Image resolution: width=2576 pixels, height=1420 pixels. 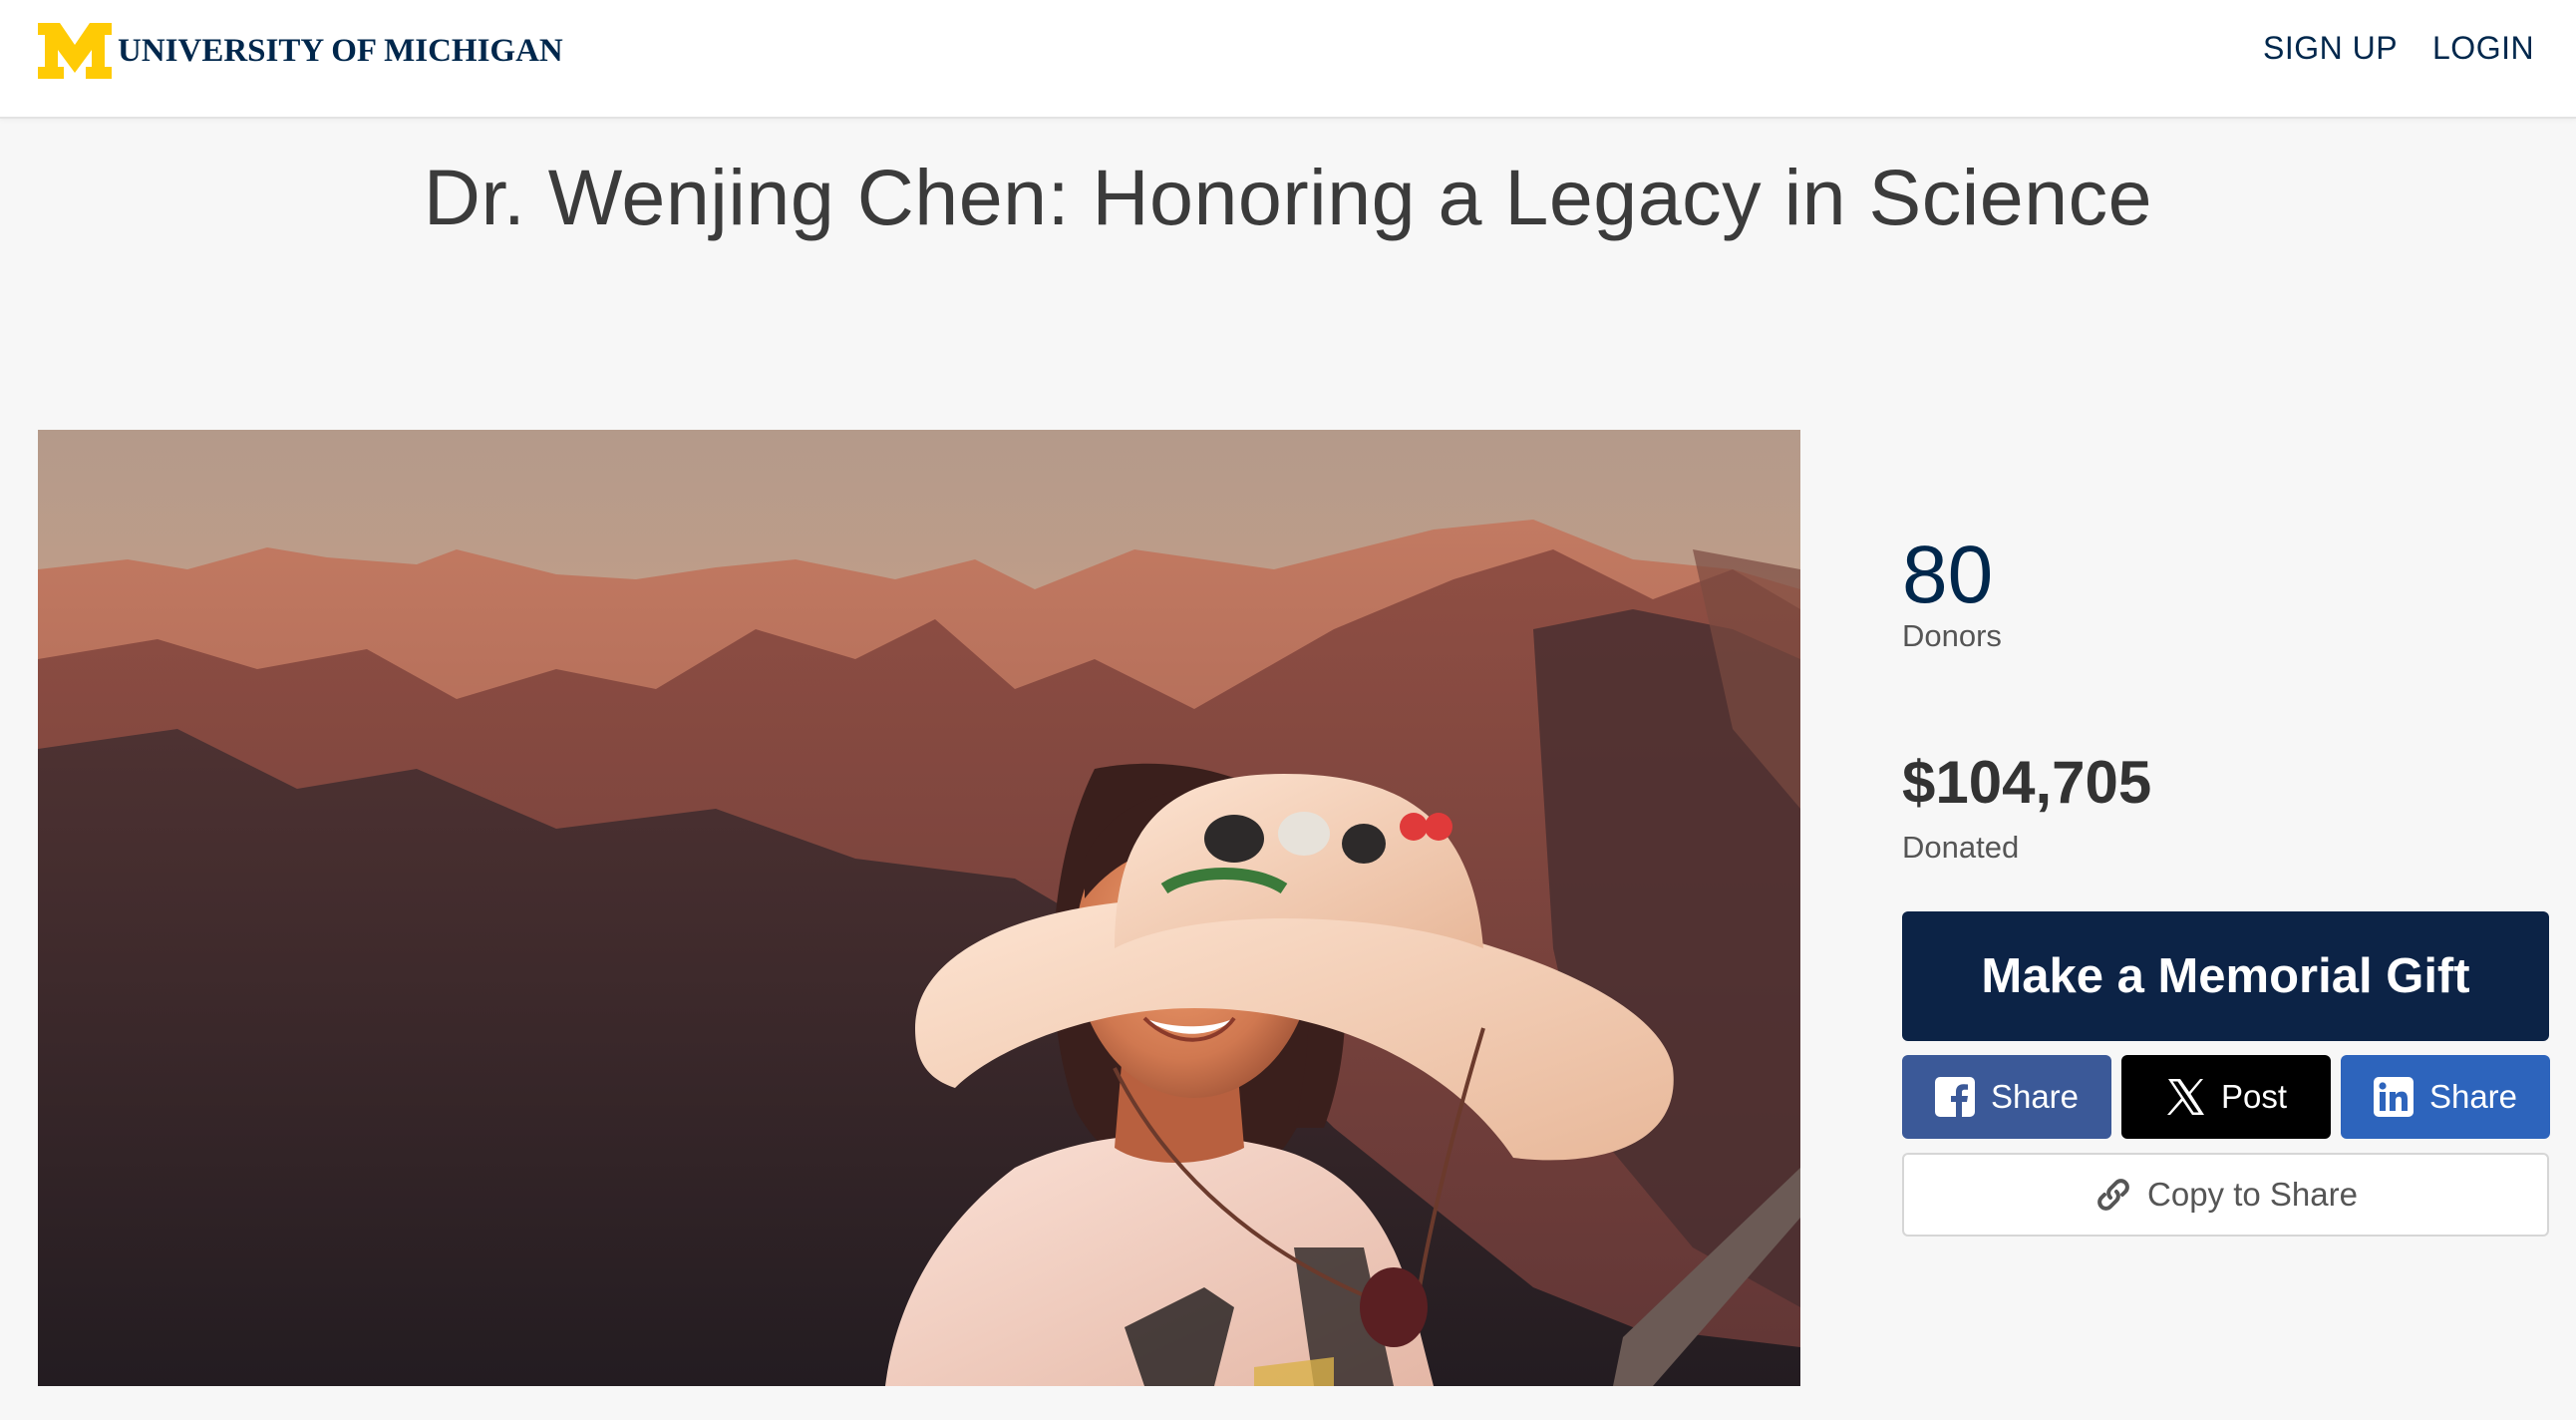 I want to click on linkedin-icon, so click(x=2393, y=1097).